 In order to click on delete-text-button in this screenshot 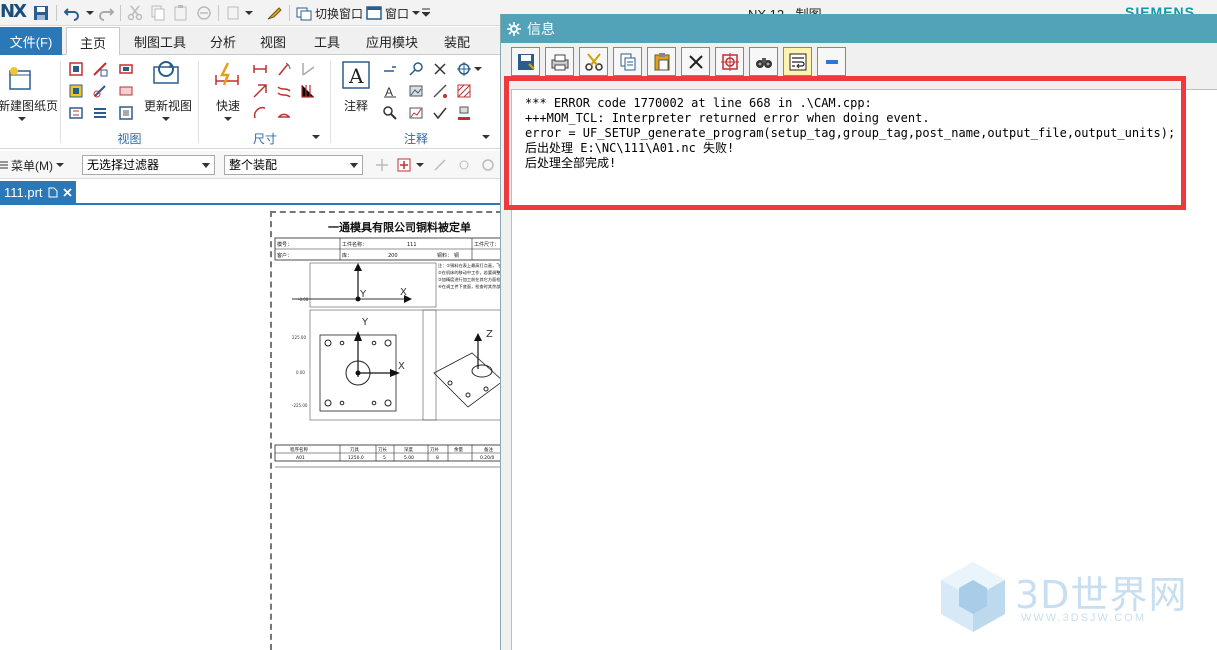, I will do `click(695, 61)`.